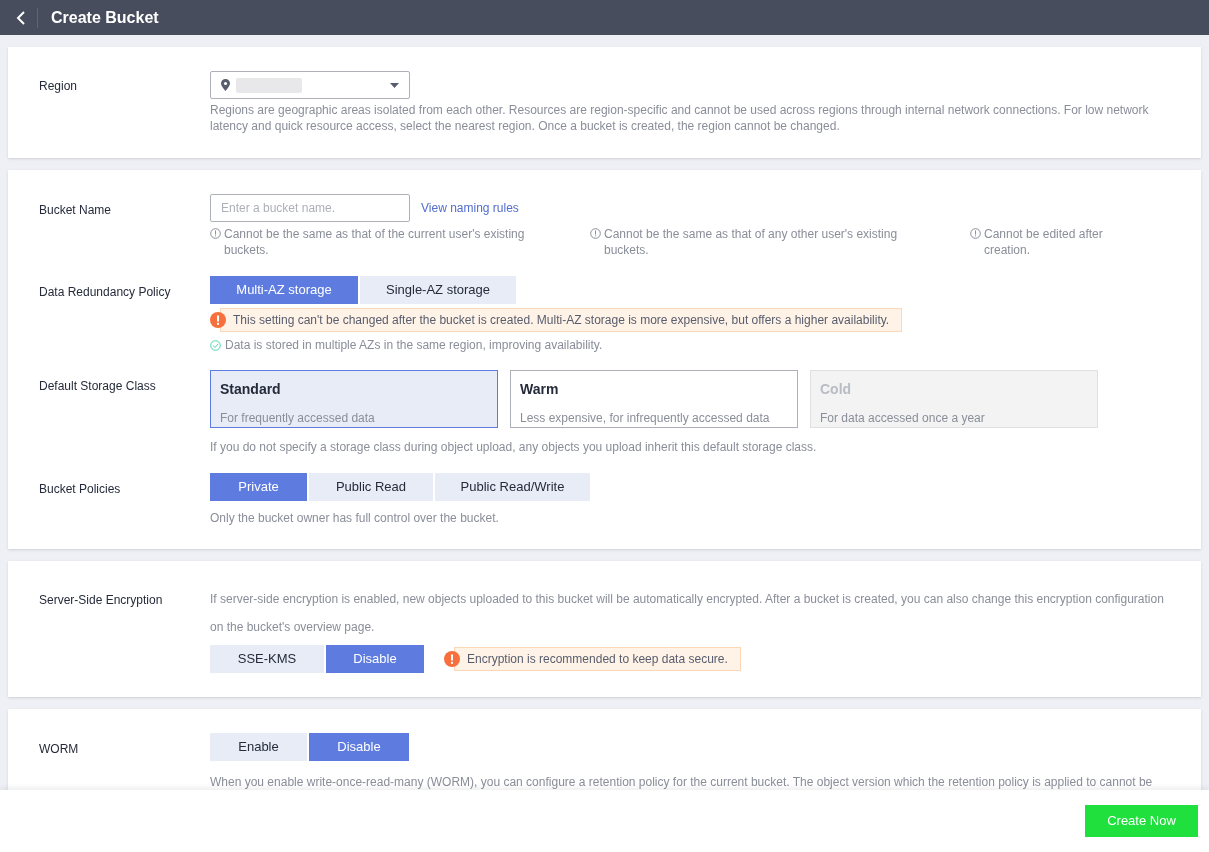 The image size is (1209, 852). What do you see at coordinates (687, 613) in the screenshot?
I see `encryption-description: If server-side encryption is enabled, new objects uploaded to this bucket will be automatically encrypted. After a bucket is created, you can also change this encryption configuration on the bucket's overview page.` at bounding box center [687, 613].